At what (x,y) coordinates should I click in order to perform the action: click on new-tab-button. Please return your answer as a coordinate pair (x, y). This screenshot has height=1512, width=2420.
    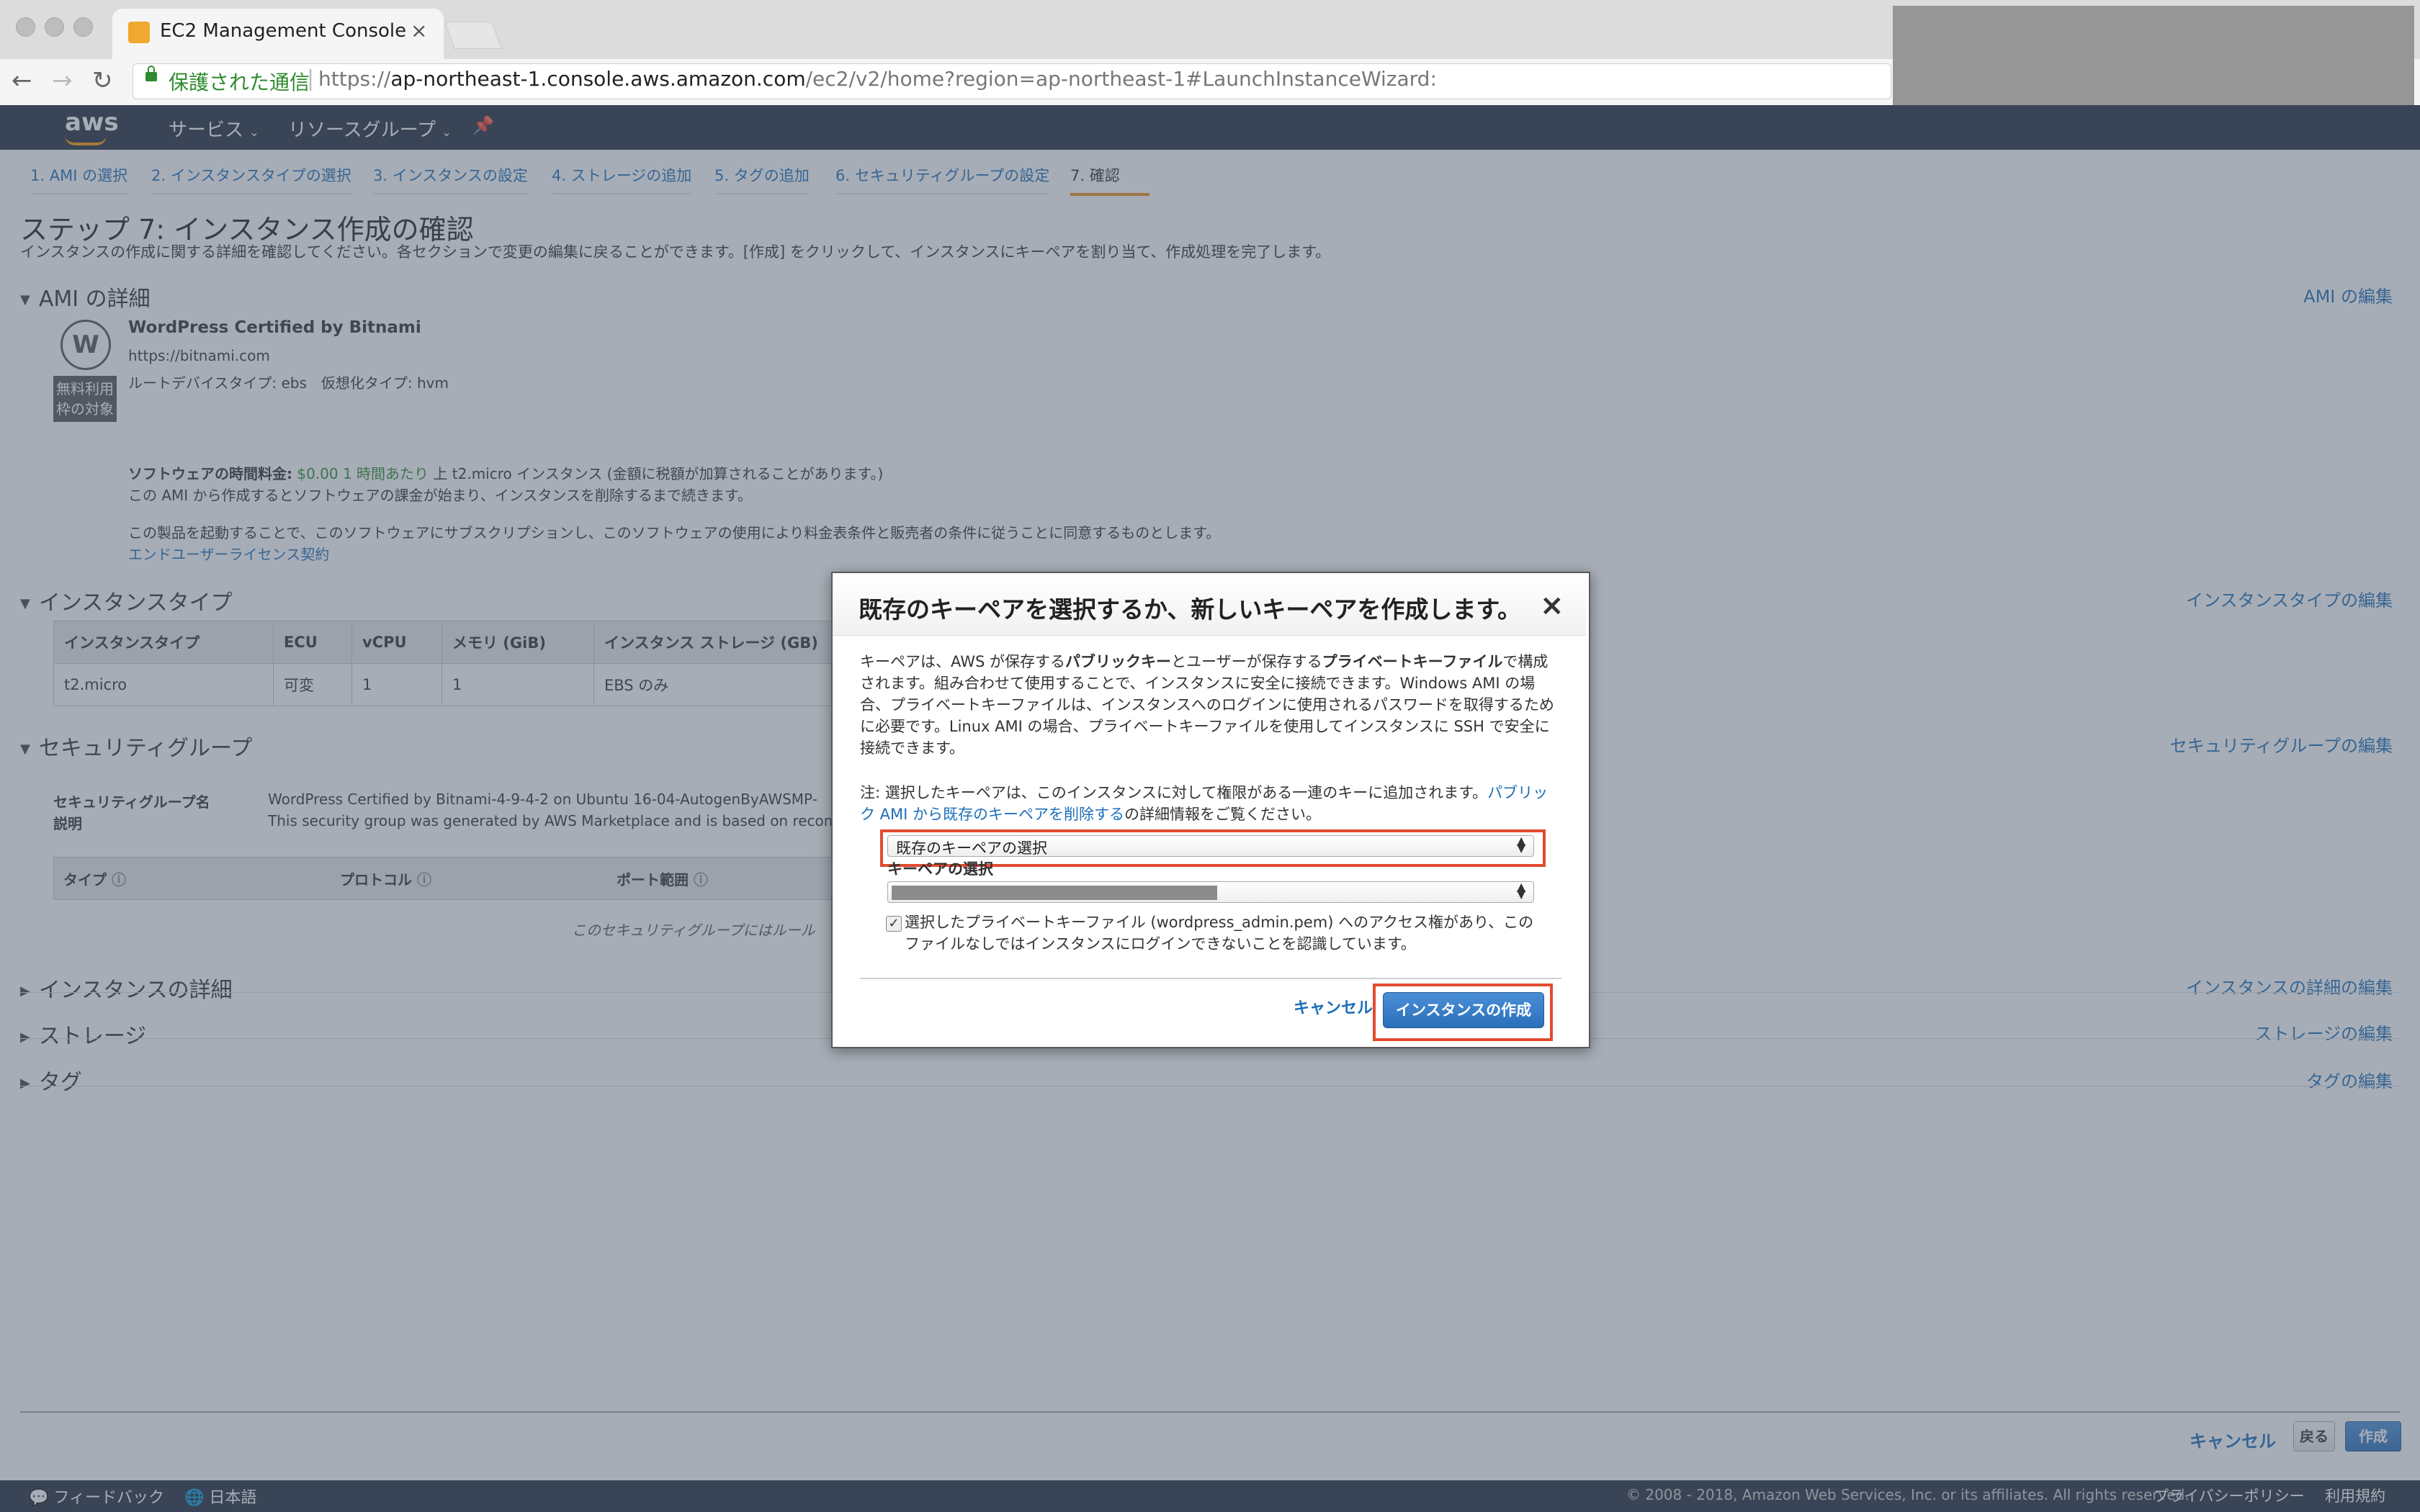
    Looking at the image, I should click on (473, 35).